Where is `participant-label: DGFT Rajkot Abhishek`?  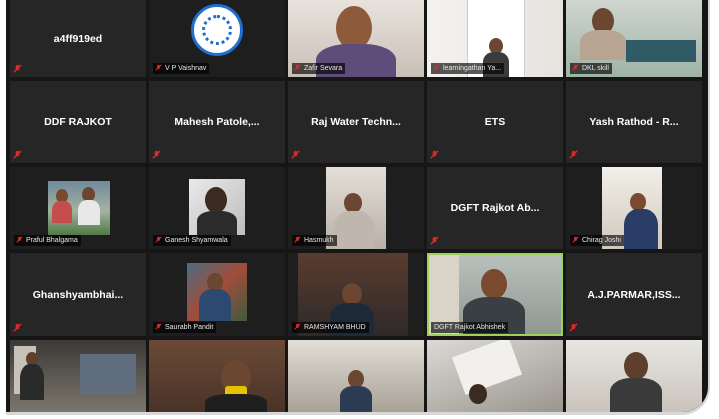 participant-label: DGFT Rajkot Abhishek is located at coordinates (470, 327).